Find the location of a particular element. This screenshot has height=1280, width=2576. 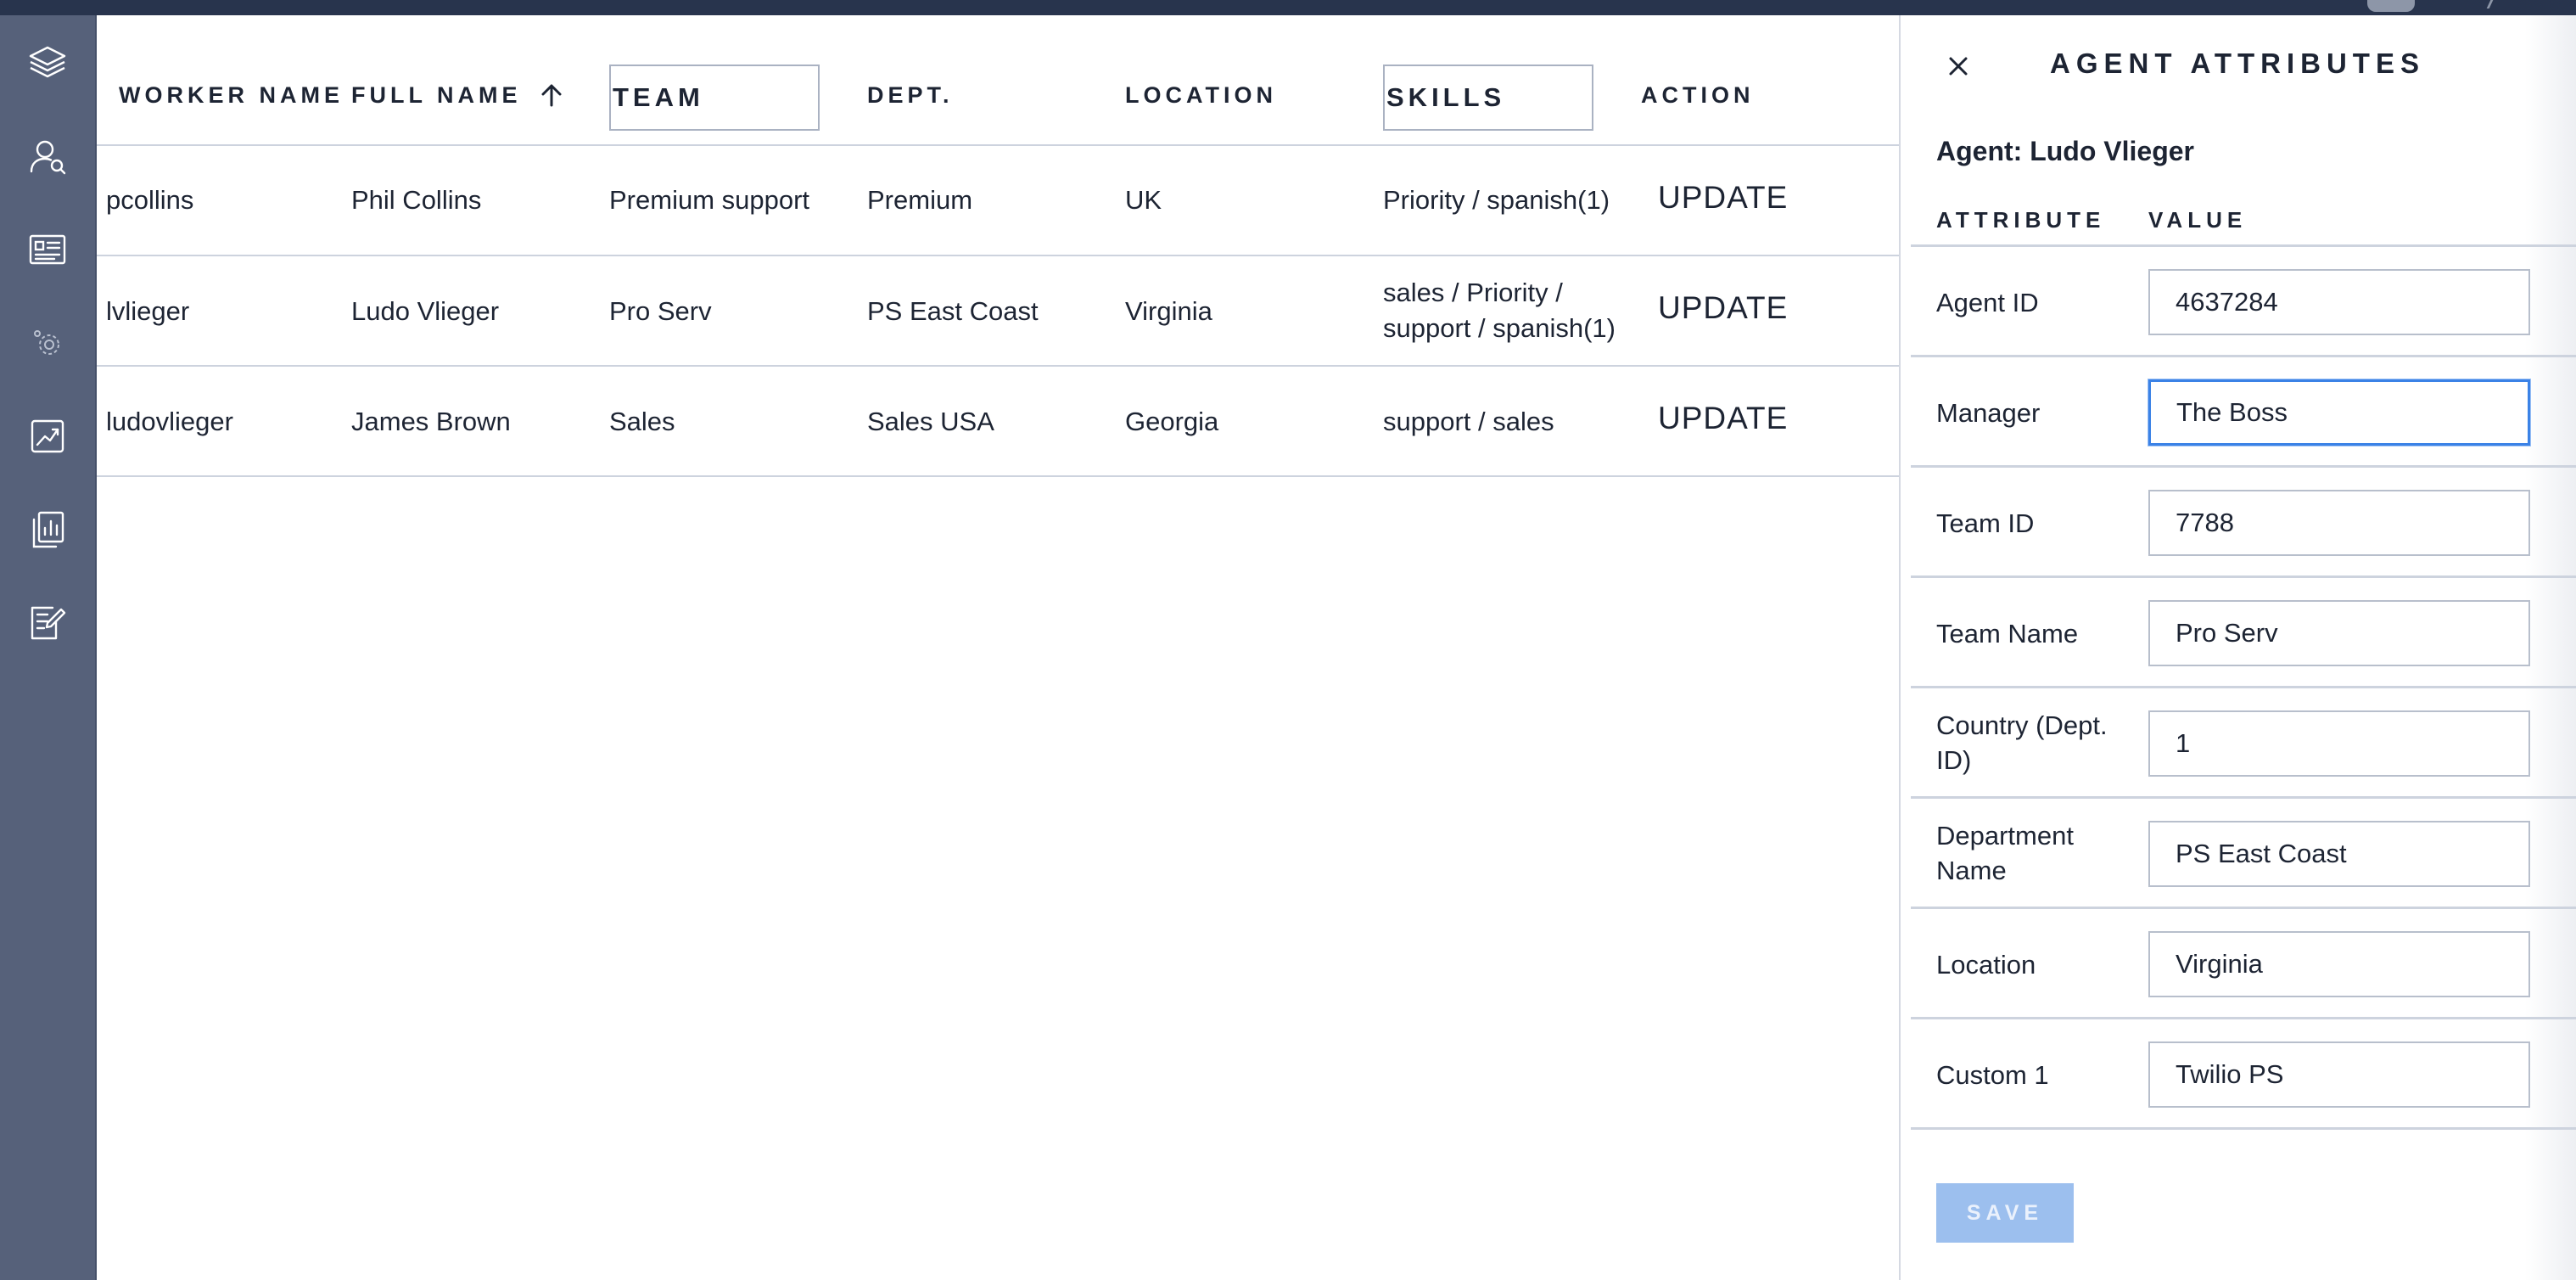

report-icon is located at coordinates (48, 530).